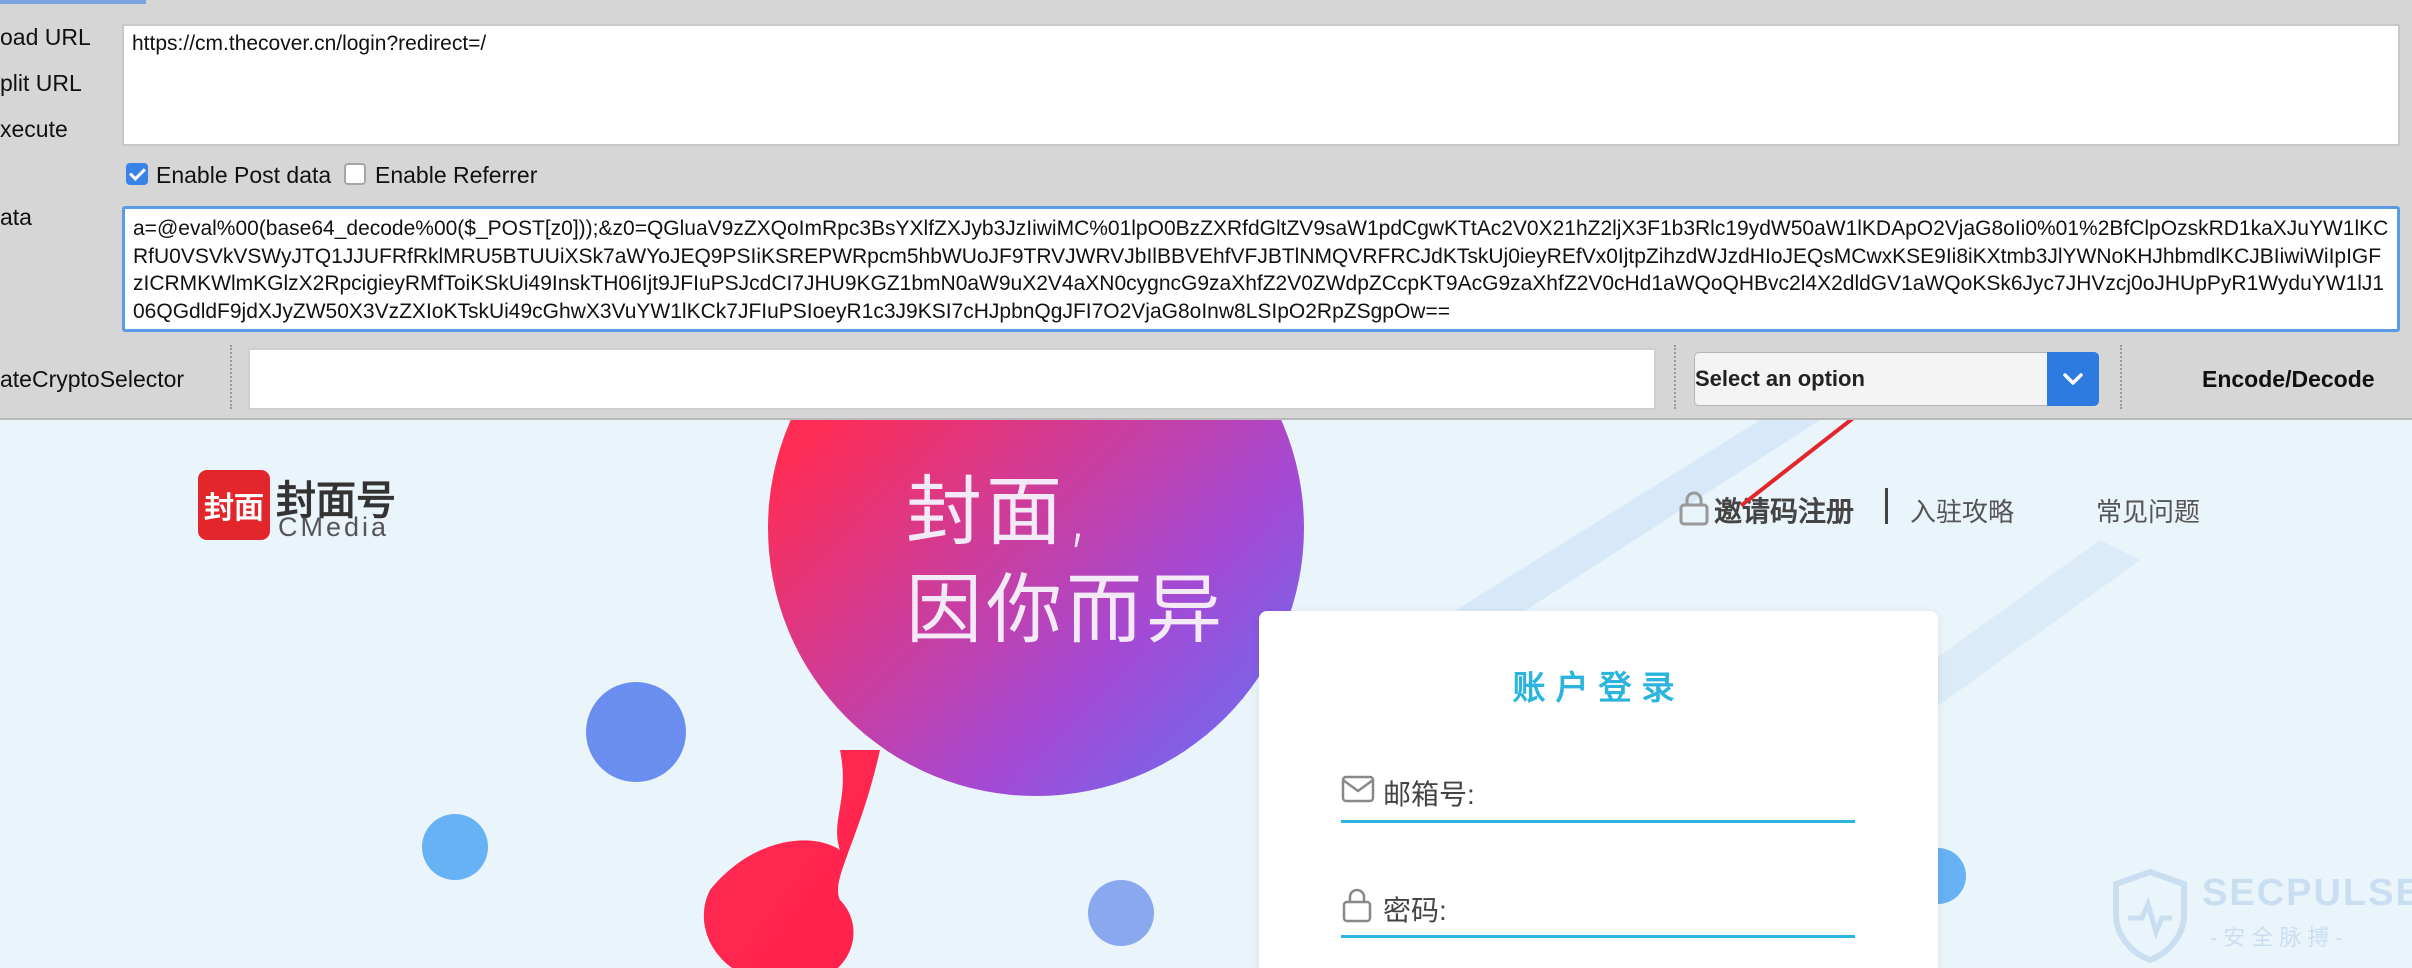 Image resolution: width=2412 pixels, height=968 pixels. I want to click on watermark-subtext: -安全脉搏-, so click(2279, 937).